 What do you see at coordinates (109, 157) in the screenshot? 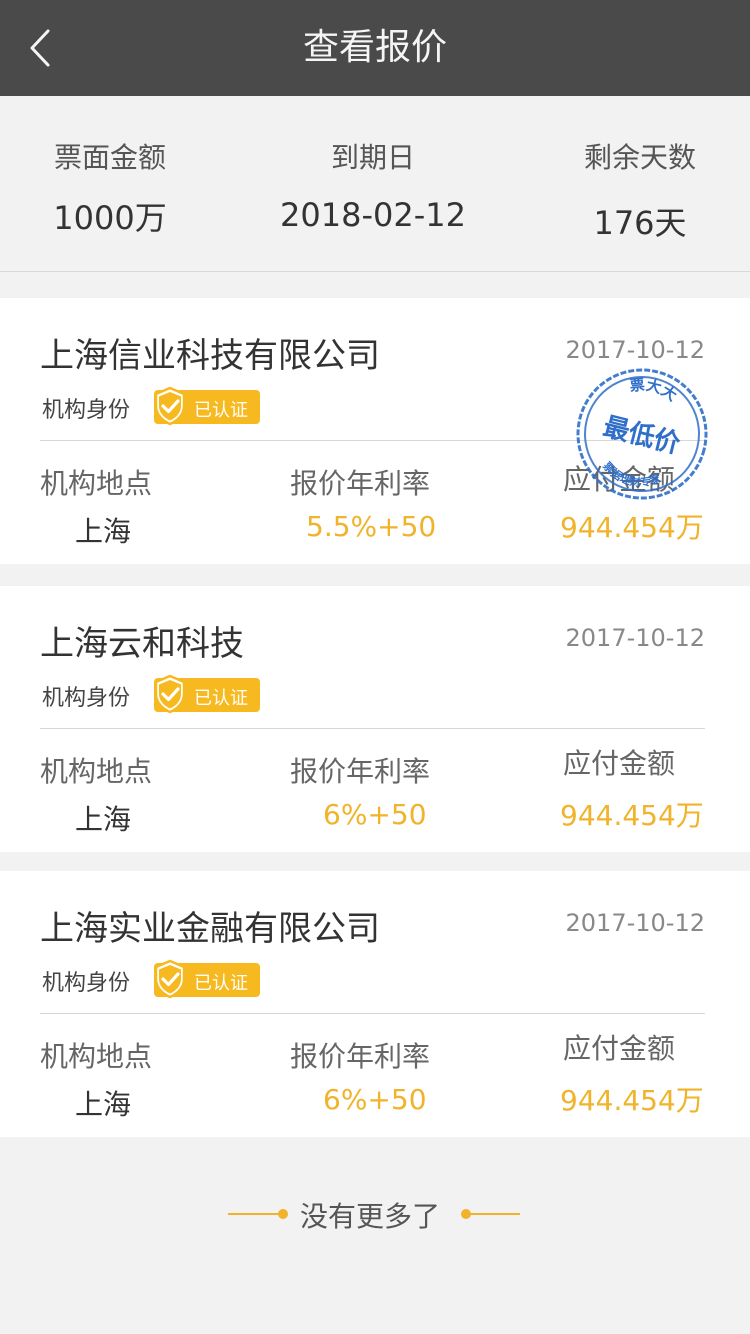
I see `face-amount-label: 票面金额` at bounding box center [109, 157].